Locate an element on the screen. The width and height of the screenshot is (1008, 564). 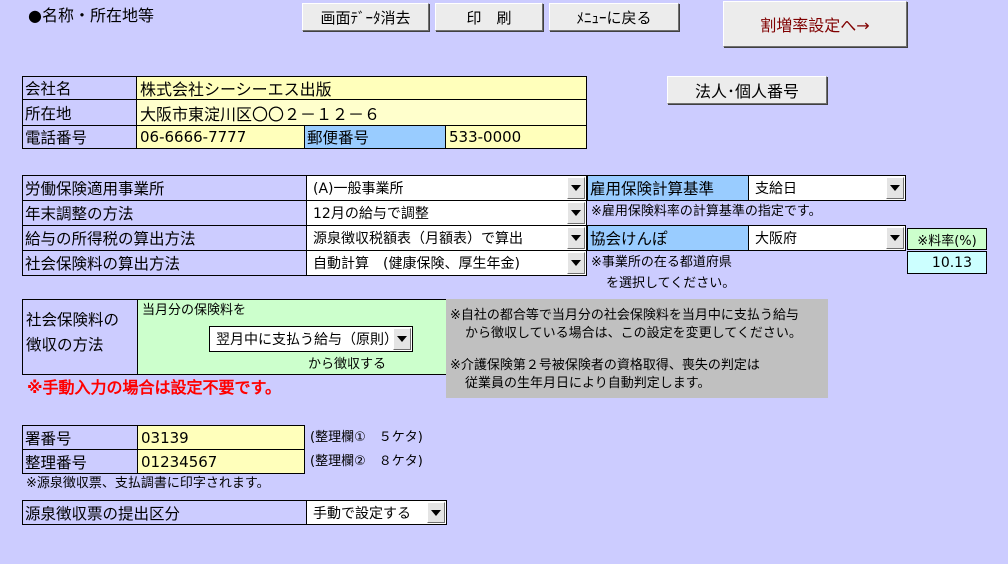
submission-type-label: 源泉徴収票の提出区分 is located at coordinates (164, 512).